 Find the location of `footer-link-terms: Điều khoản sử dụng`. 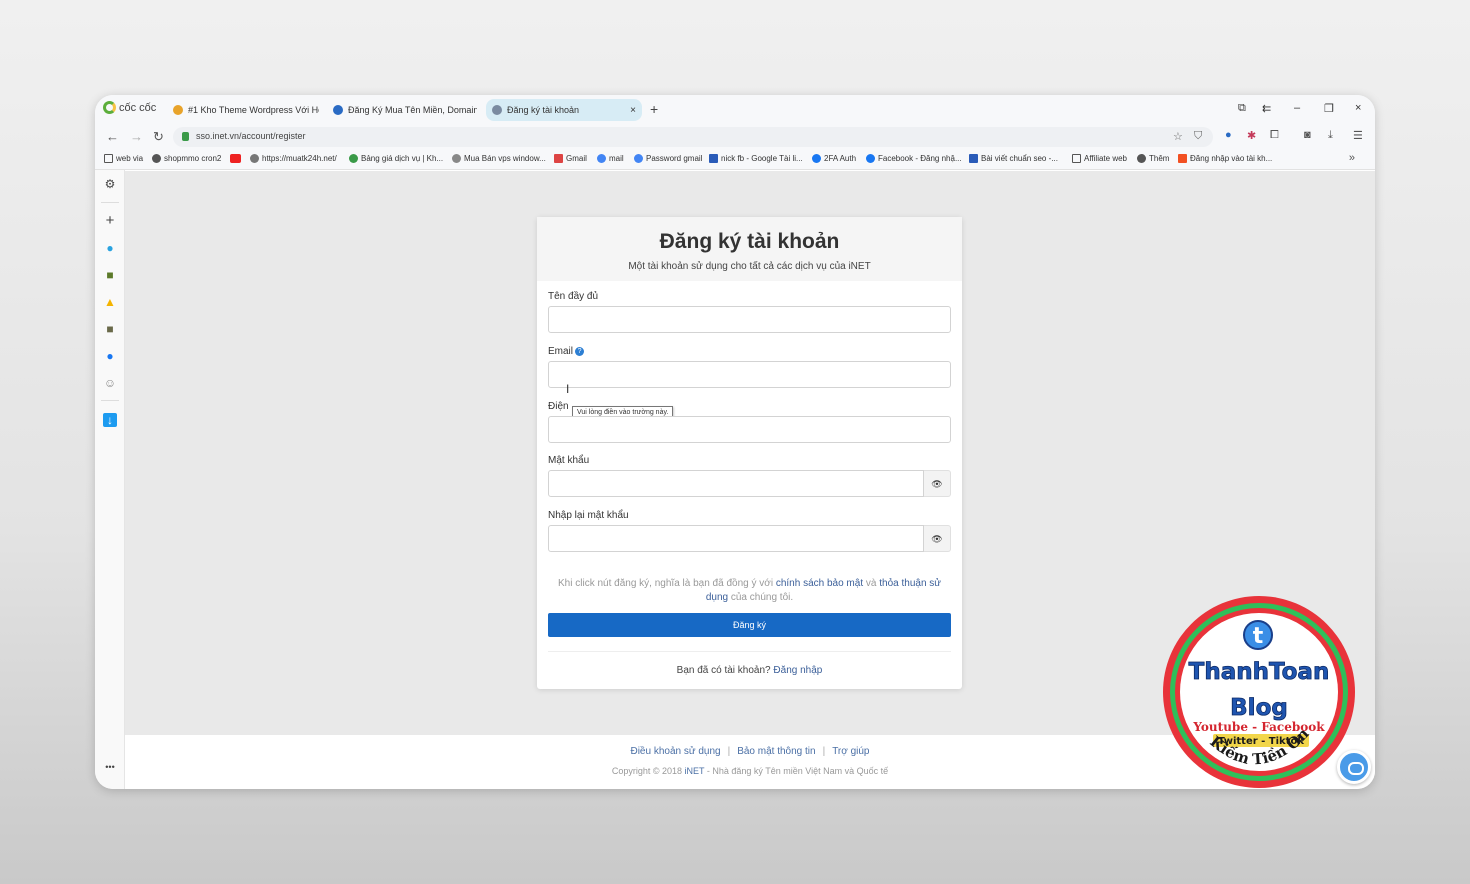

footer-link-terms: Điều khoản sử dụng is located at coordinates (675, 751).